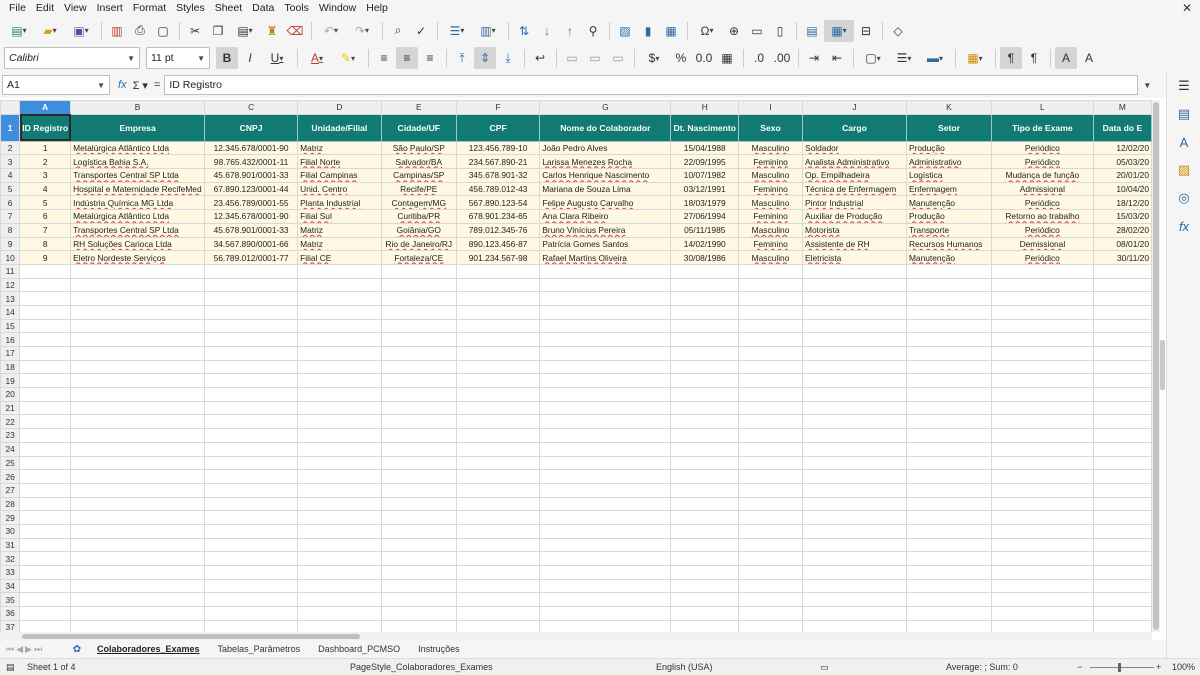  What do you see at coordinates (1183, 226) in the screenshot?
I see `functions-icon: fx` at bounding box center [1183, 226].